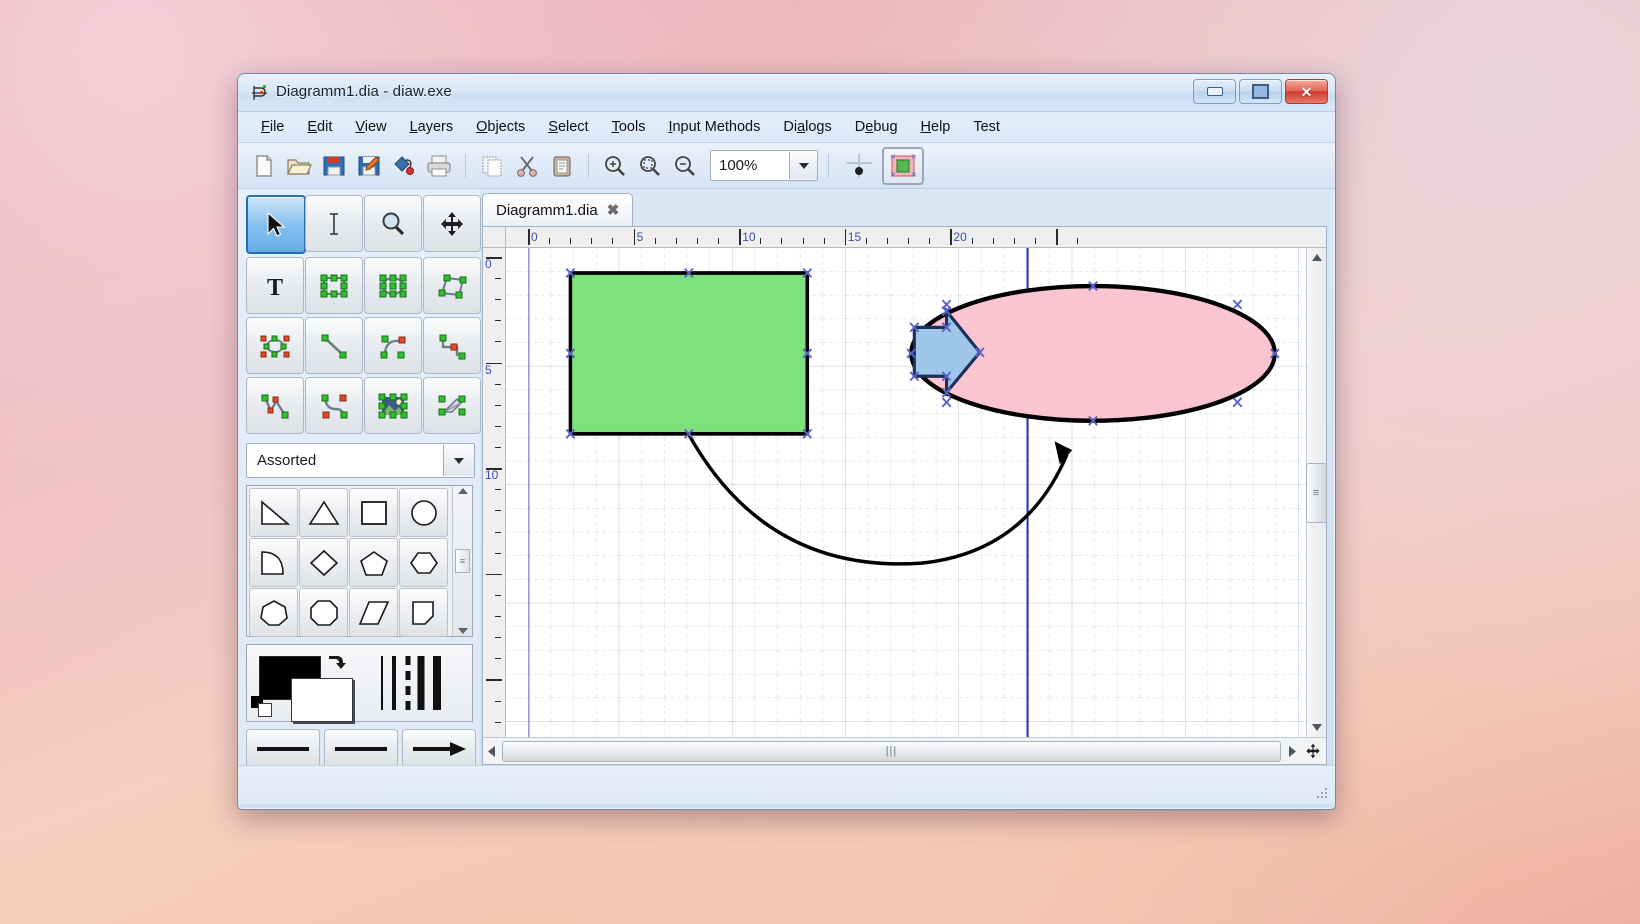 The image size is (1640, 924). I want to click on polyline-tool-button, so click(275, 405).